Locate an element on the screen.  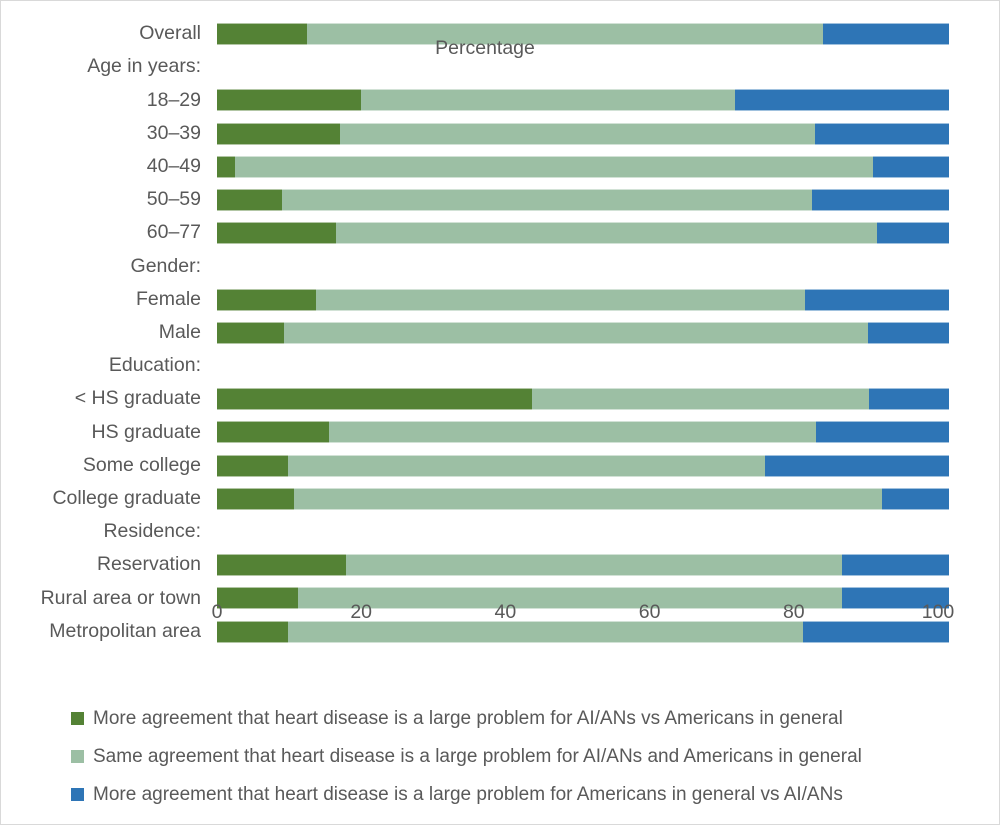
chart-bar-row: Some college is located at coordinates (500, 466).